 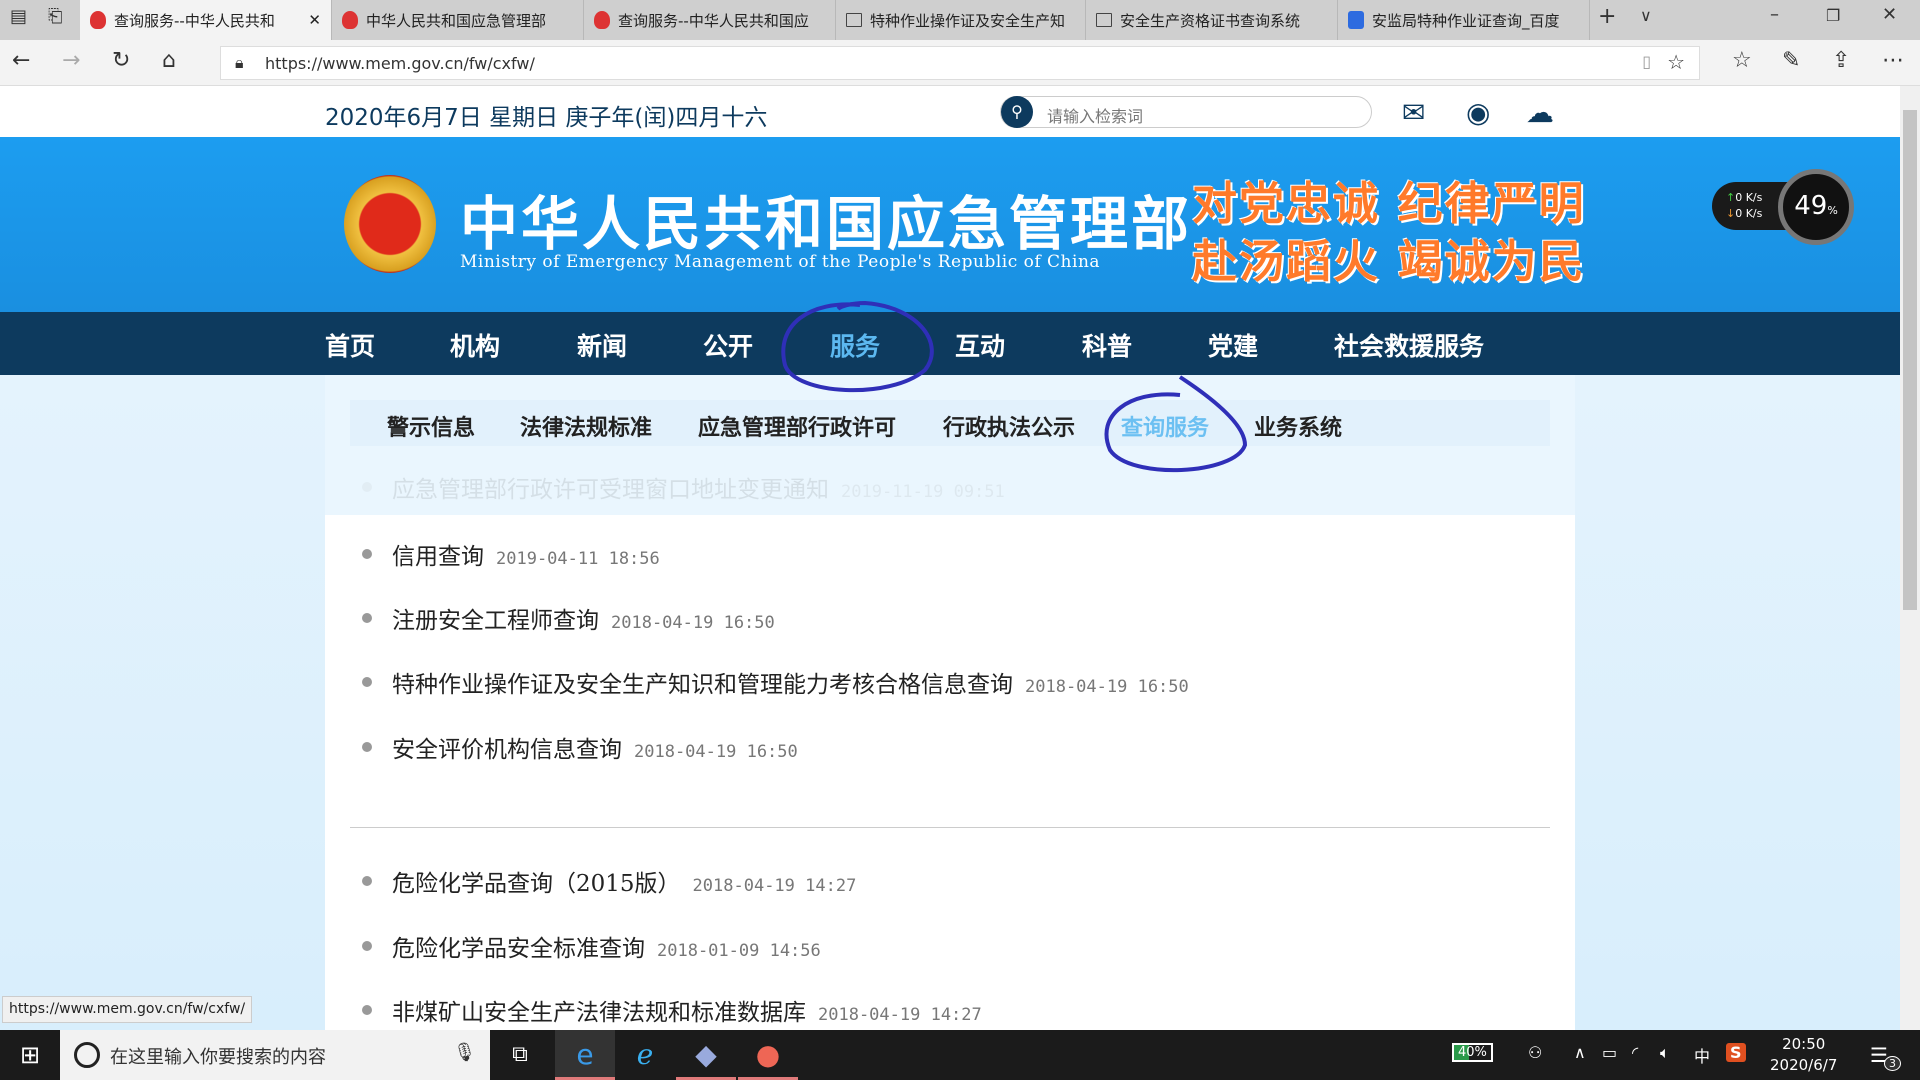 What do you see at coordinates (1676, 62) in the screenshot?
I see `favorite-star-icon: ☆` at bounding box center [1676, 62].